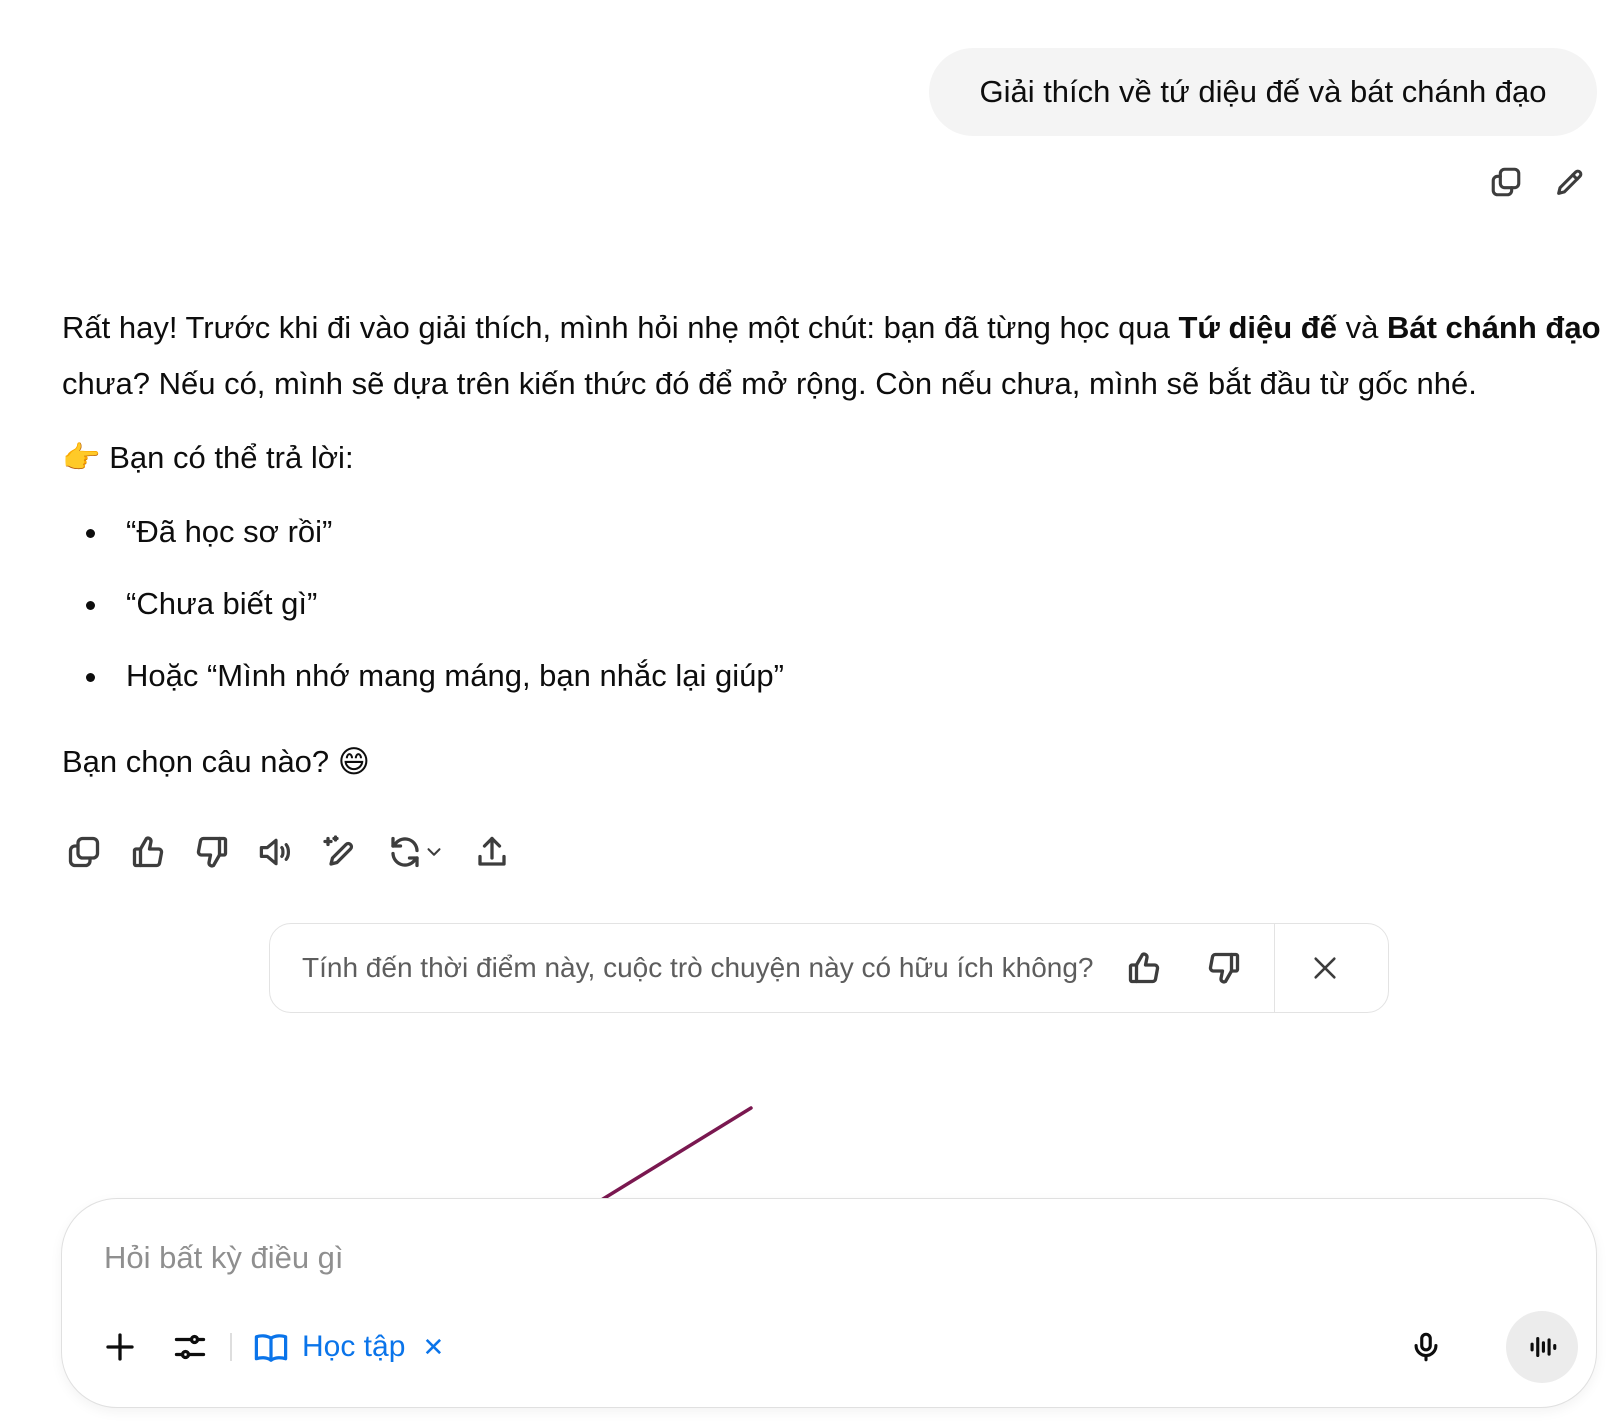 The width and height of the screenshot is (1612, 1422). Describe the element at coordinates (1257, 327) in the screenshot. I see `intro-bold-four-truths: Tứ diệu đế` at that location.